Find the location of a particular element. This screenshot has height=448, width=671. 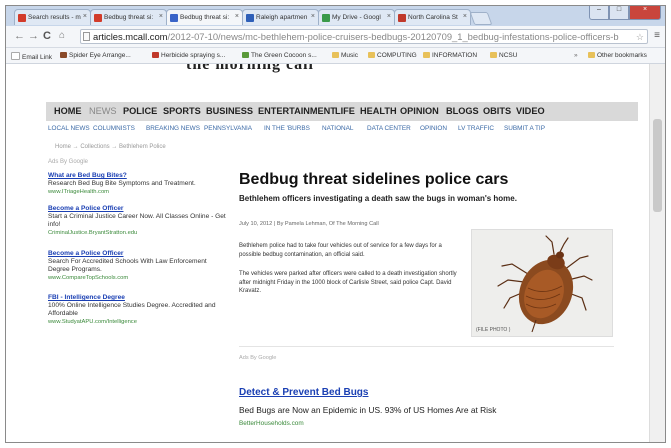

nav-item: ENTERTAINMENT is located at coordinates (297, 111).